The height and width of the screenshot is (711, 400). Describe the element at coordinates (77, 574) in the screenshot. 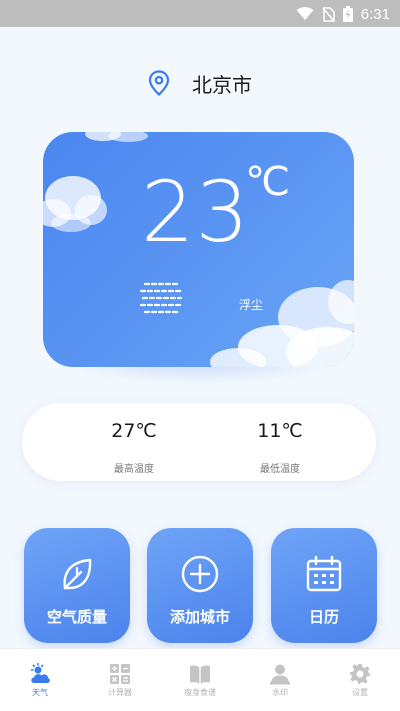

I see `leaf-icon` at that location.